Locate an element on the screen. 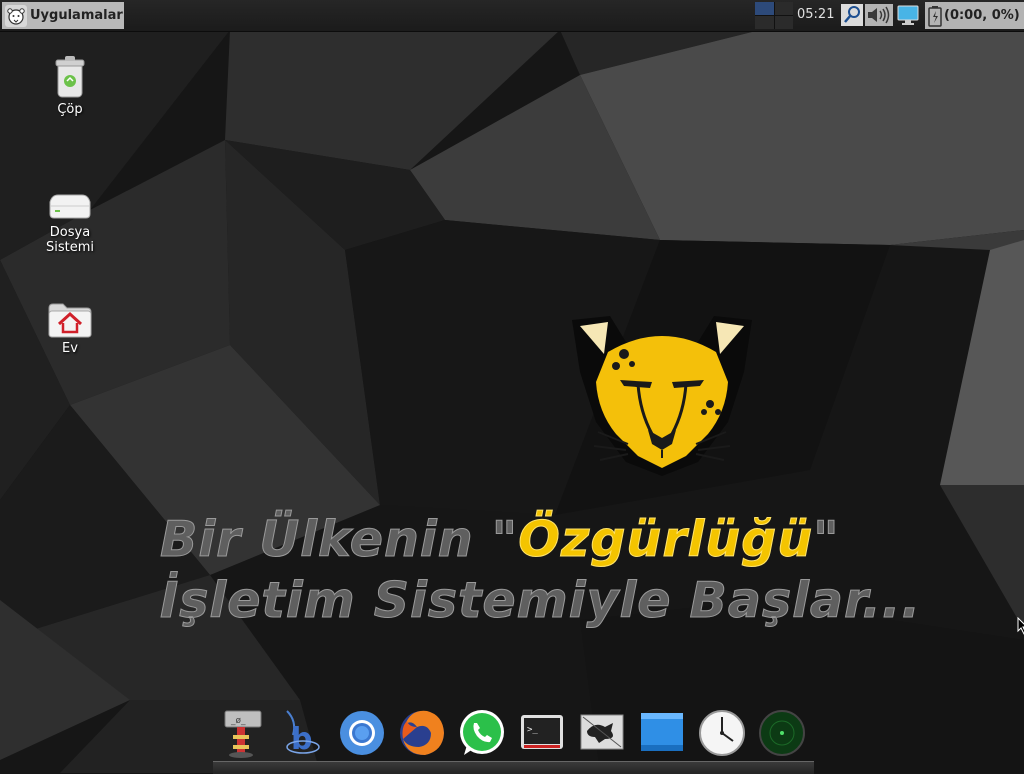  slogan-line-1: Bir Ülkenin "Özgürlüğü" is located at coordinates (499, 540).